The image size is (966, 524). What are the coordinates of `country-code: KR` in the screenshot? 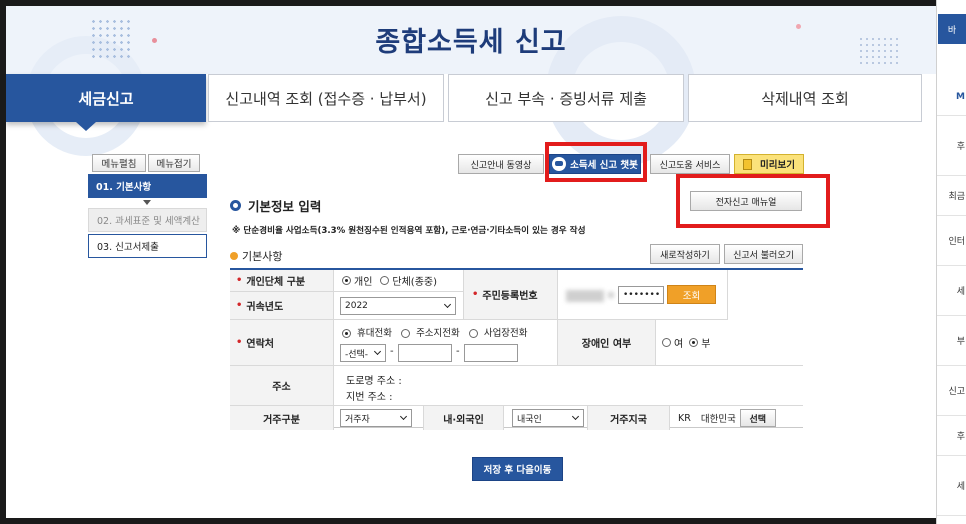 It's located at (684, 418).